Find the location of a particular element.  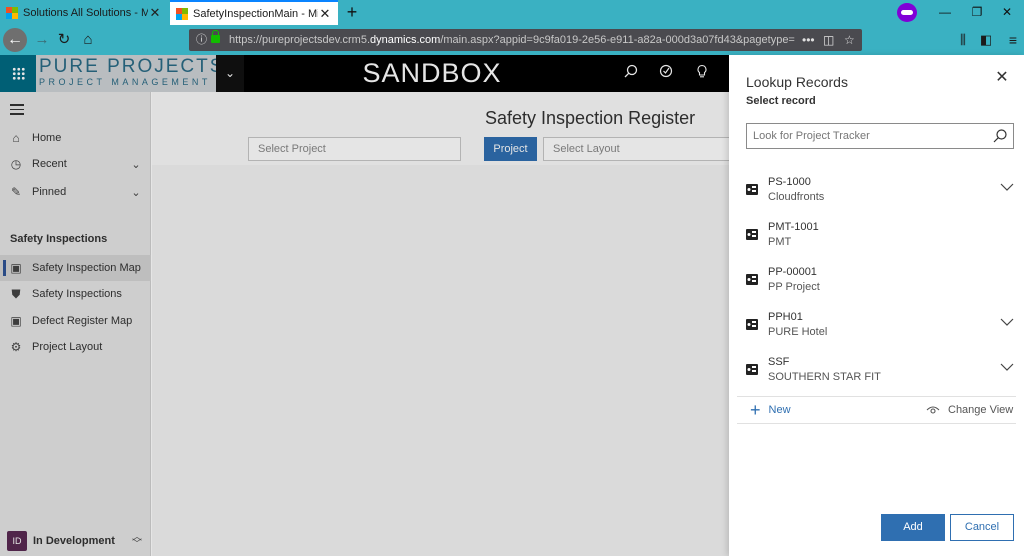

record-code: PMT-1001 is located at coordinates (793, 227).